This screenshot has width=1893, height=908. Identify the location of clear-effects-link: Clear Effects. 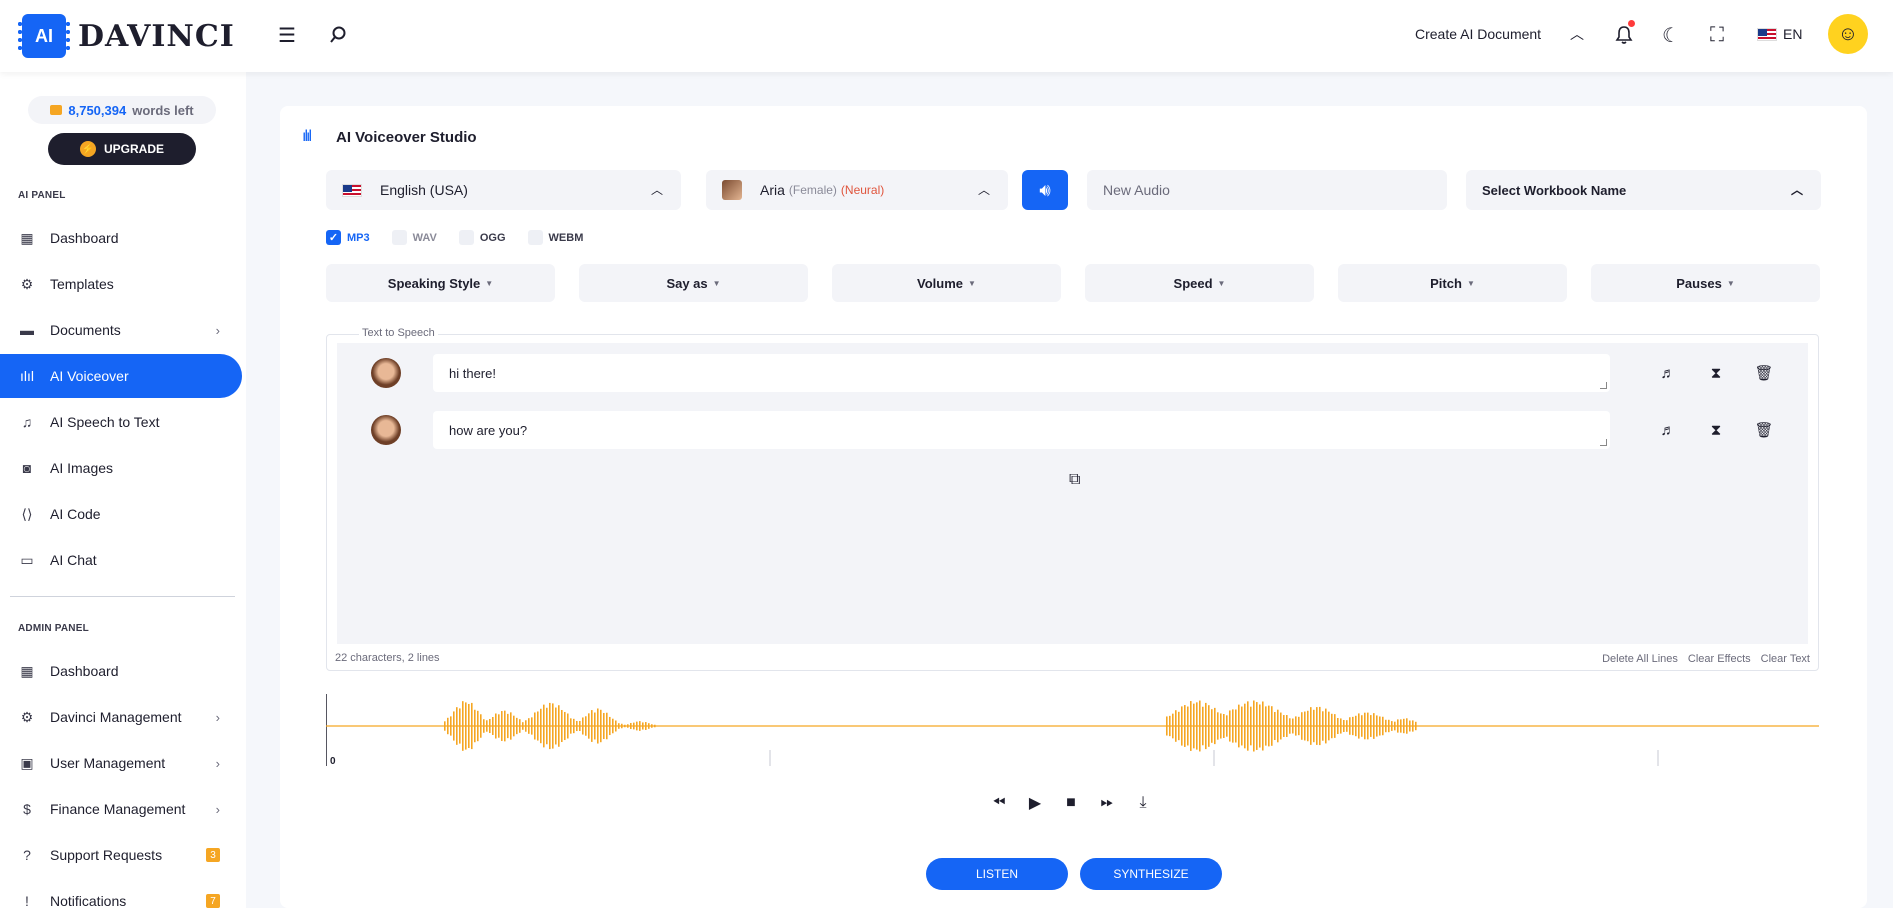
(1719, 659).